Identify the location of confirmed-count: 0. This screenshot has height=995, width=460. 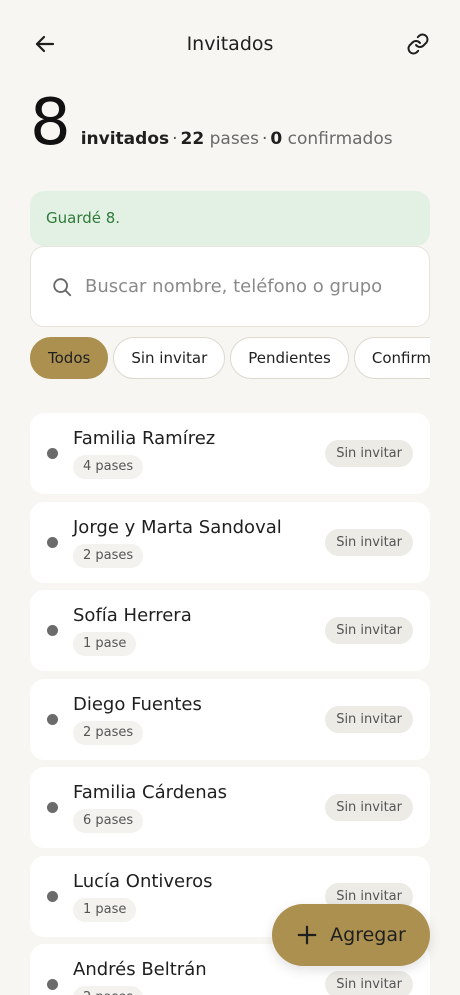
(276, 139).